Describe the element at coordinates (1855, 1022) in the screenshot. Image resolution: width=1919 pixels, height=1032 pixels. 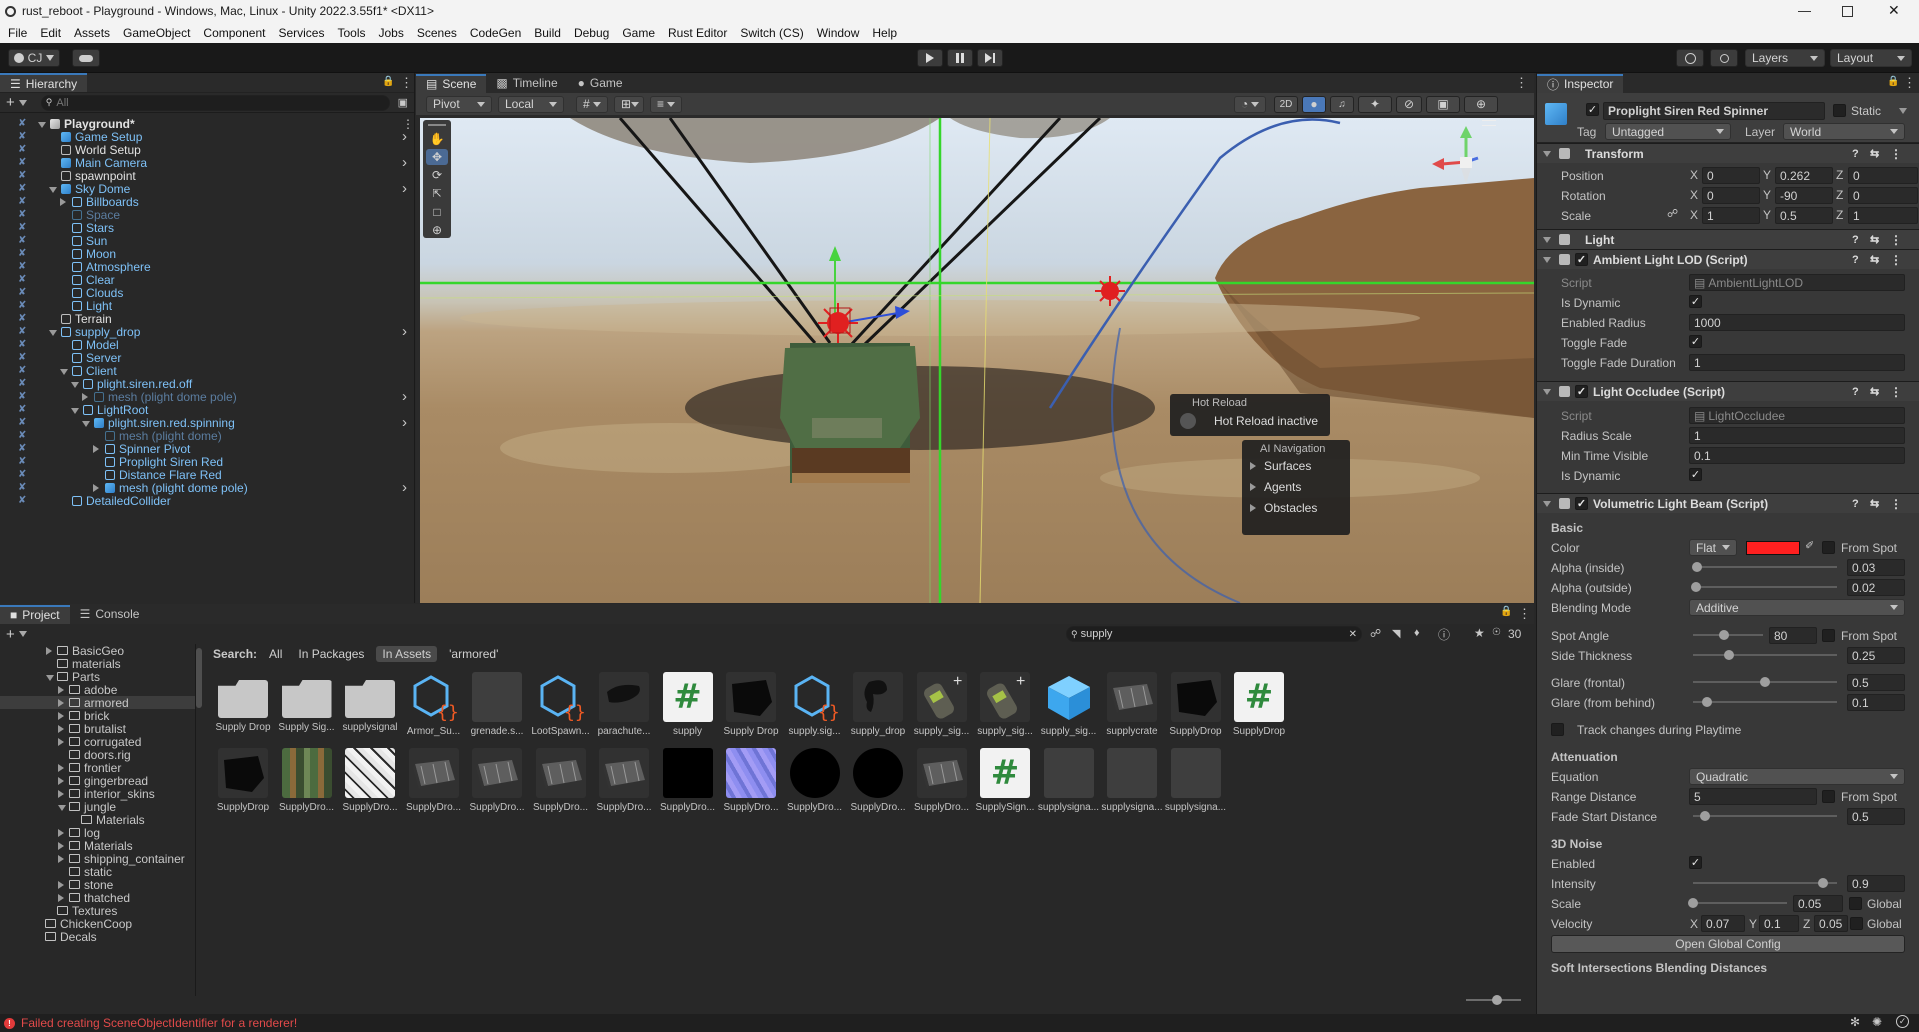
I see `settings-icon: ✻` at that location.